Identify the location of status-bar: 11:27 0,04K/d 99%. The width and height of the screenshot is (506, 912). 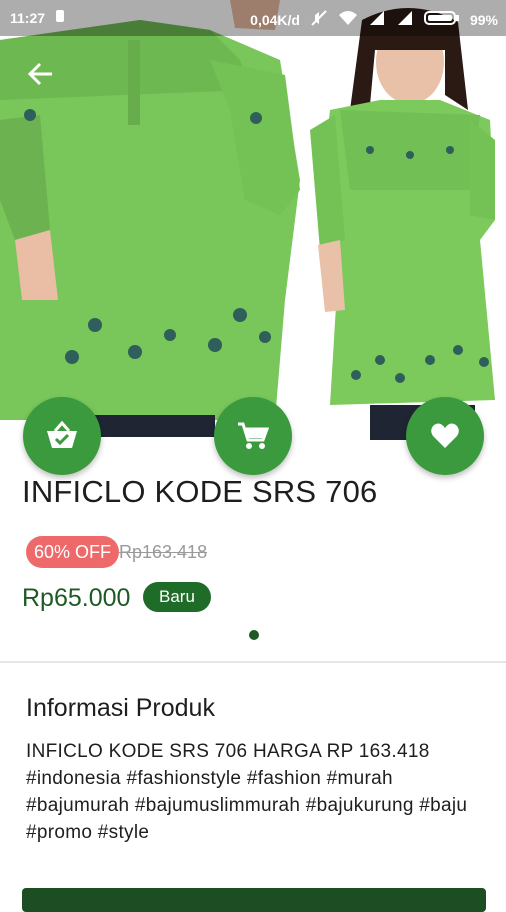
(253, 18).